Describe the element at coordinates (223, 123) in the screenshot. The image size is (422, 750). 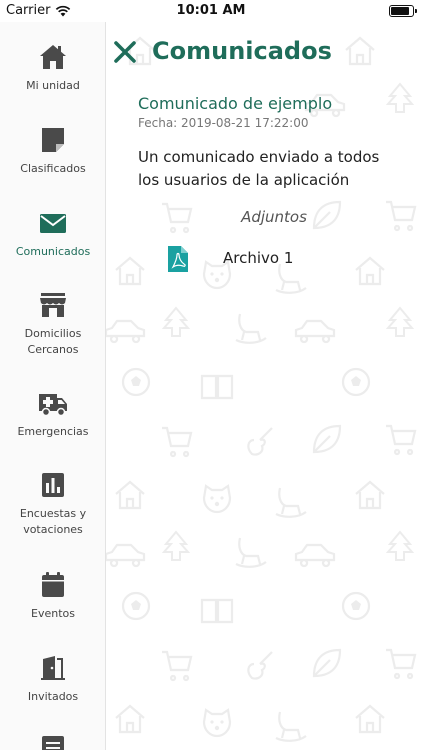
I see `message-date: Fecha: 2019-08-21 17:22:00` at that location.